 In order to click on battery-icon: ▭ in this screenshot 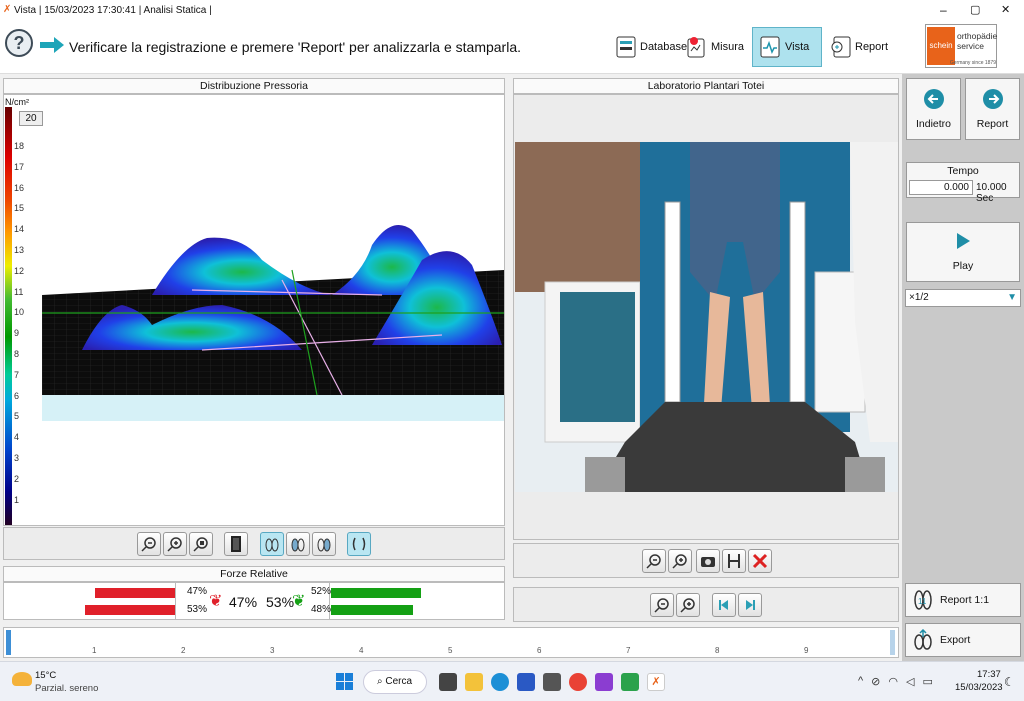, I will do `click(927, 681)`.